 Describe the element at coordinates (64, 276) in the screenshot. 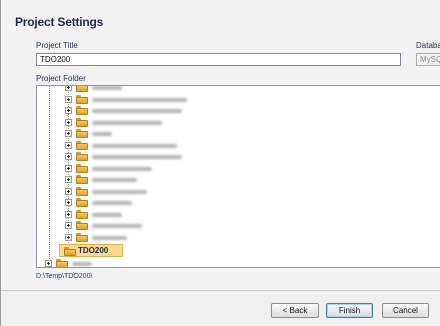

I see `folder-path: D:\Temp\TDO200\` at that location.